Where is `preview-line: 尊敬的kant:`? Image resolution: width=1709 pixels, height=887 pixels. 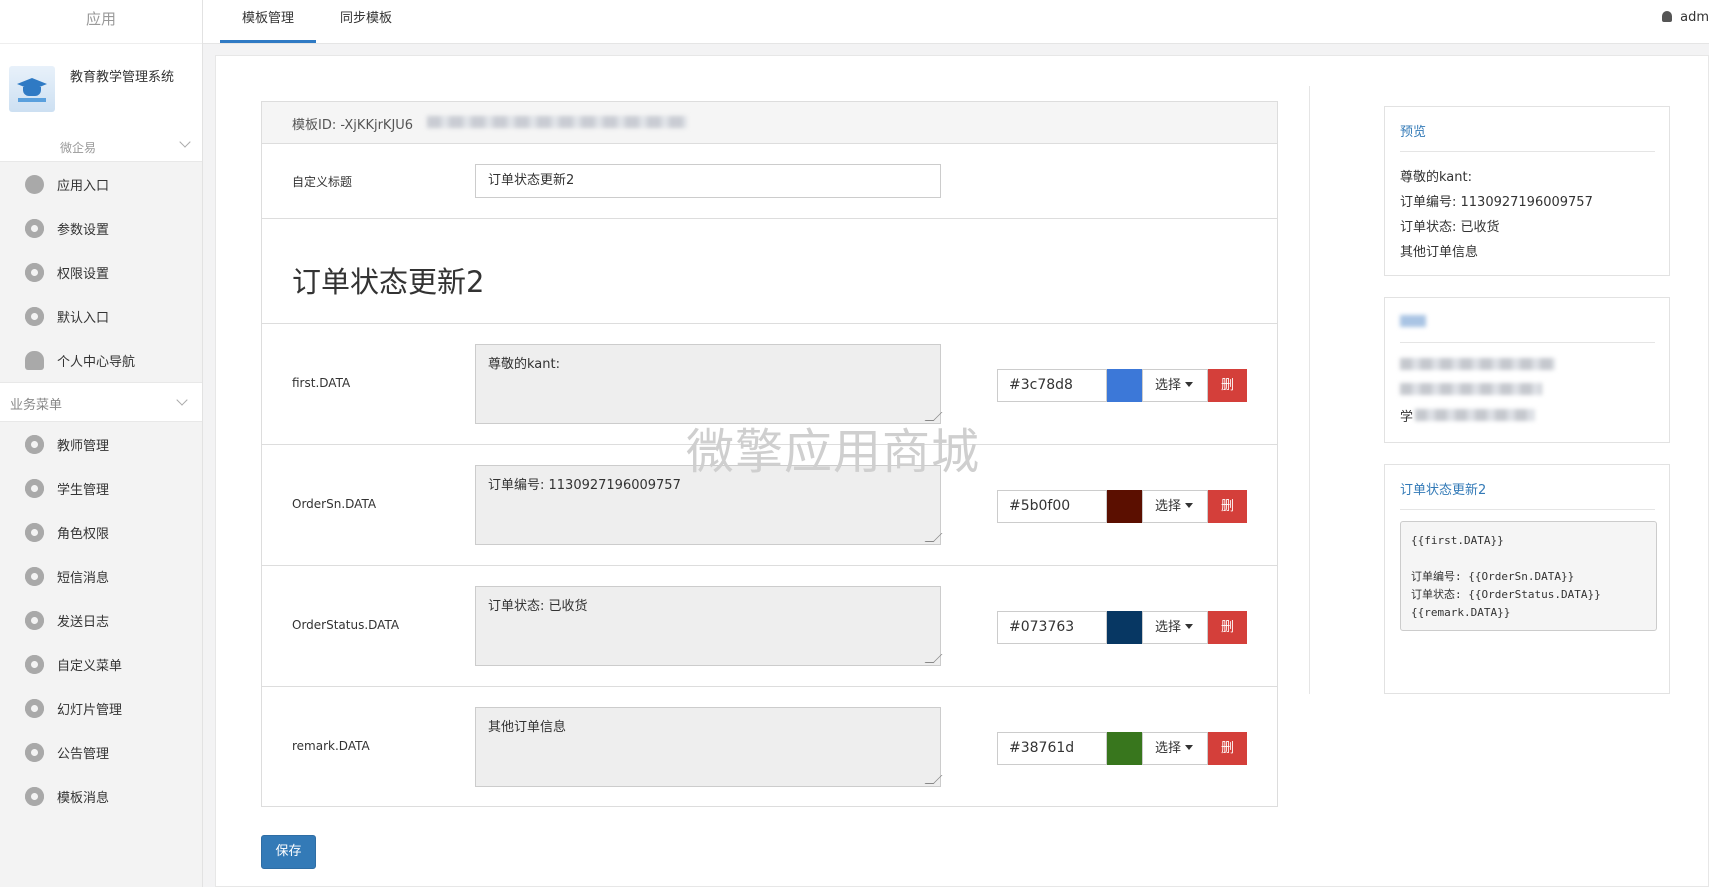 preview-line: 尊敬的kant: is located at coordinates (1436, 177).